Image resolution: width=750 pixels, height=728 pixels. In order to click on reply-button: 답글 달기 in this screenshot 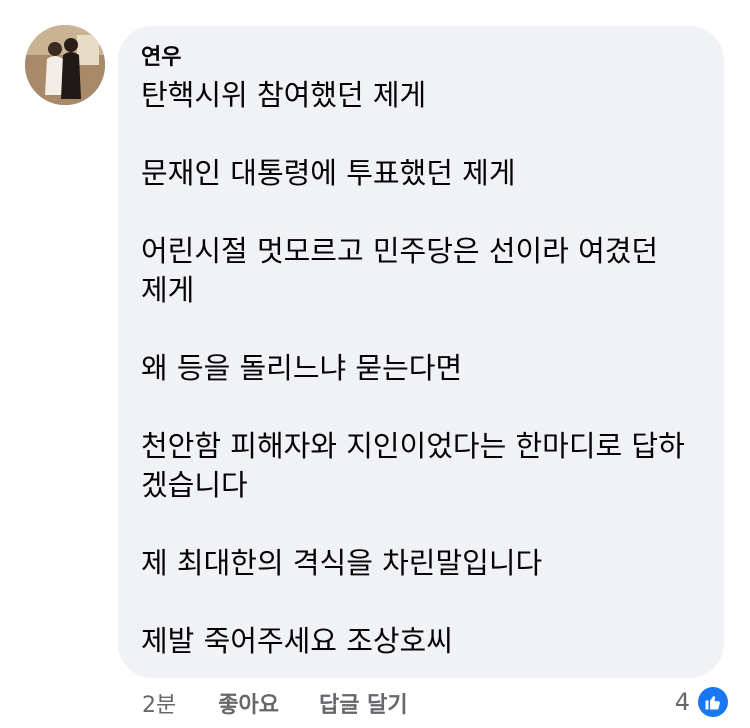, I will do `click(363, 703)`.